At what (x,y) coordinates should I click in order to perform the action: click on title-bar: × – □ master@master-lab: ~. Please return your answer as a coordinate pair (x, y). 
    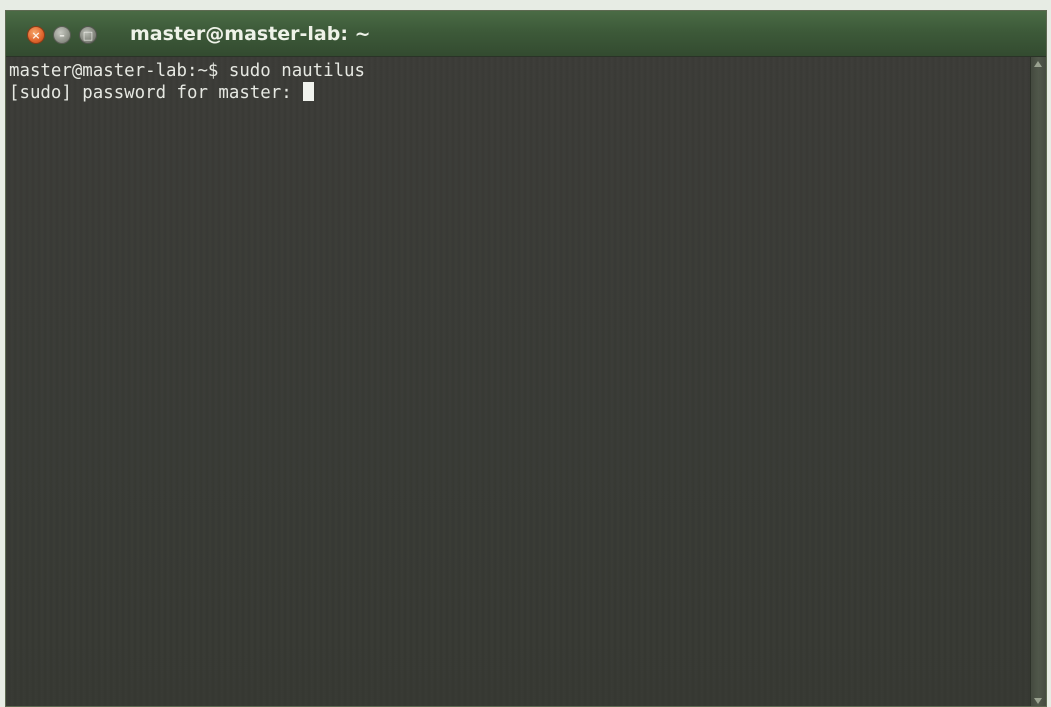
    Looking at the image, I should click on (526, 34).